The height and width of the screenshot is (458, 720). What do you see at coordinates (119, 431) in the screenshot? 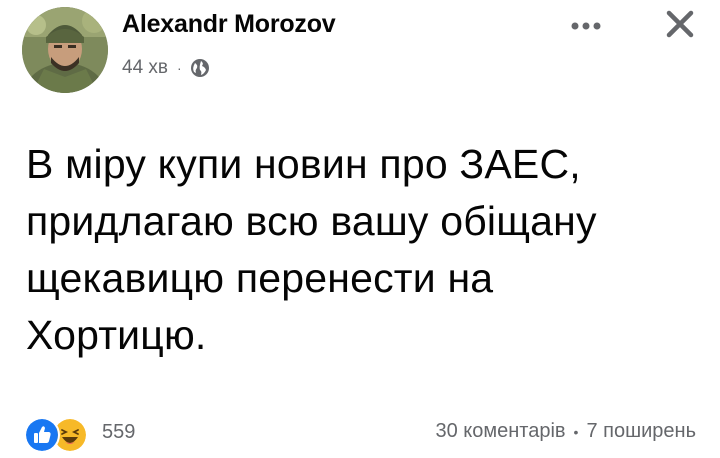
I see `reaction-count: 559` at bounding box center [119, 431].